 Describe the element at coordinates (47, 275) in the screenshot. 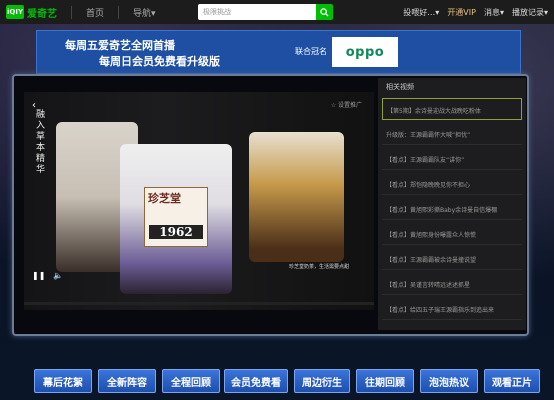

I see `player-controls: ❚❚ 🔈` at that location.